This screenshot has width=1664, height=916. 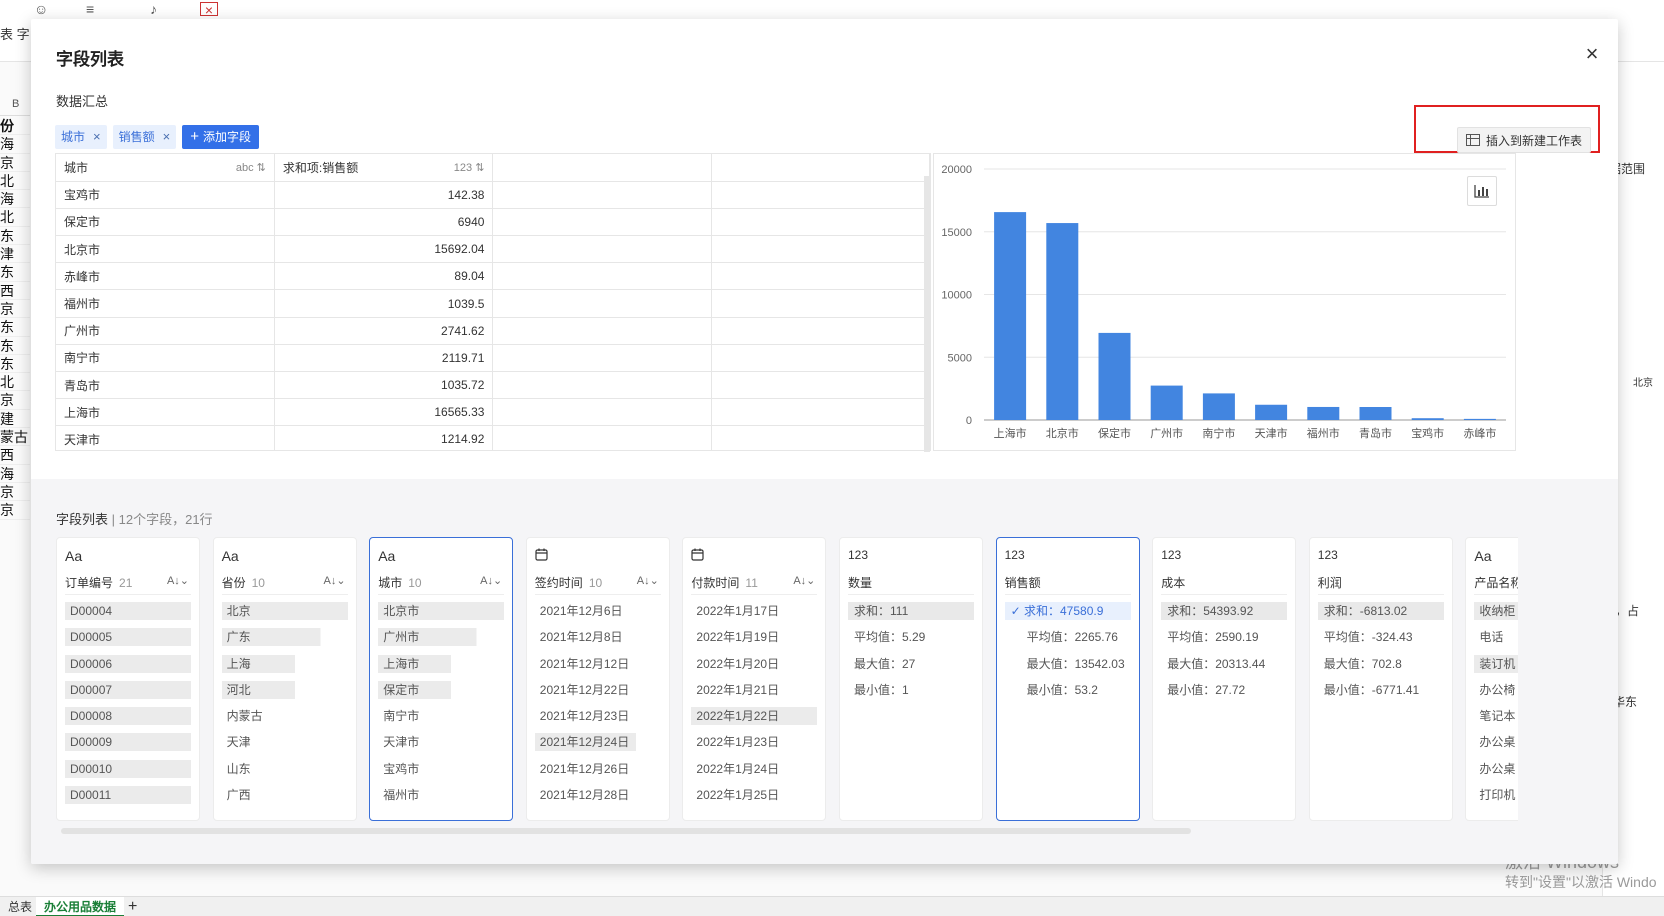 I want to click on cell: 津, so click(x=15, y=254).